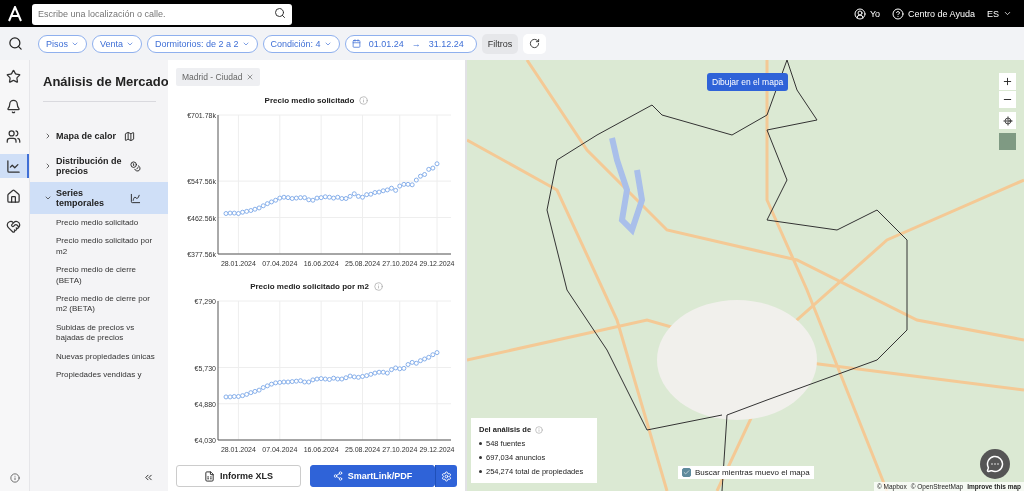 This screenshot has height=491, width=1024. Describe the element at coordinates (500, 43) in the screenshot. I see `filters-button: Filtros` at that location.